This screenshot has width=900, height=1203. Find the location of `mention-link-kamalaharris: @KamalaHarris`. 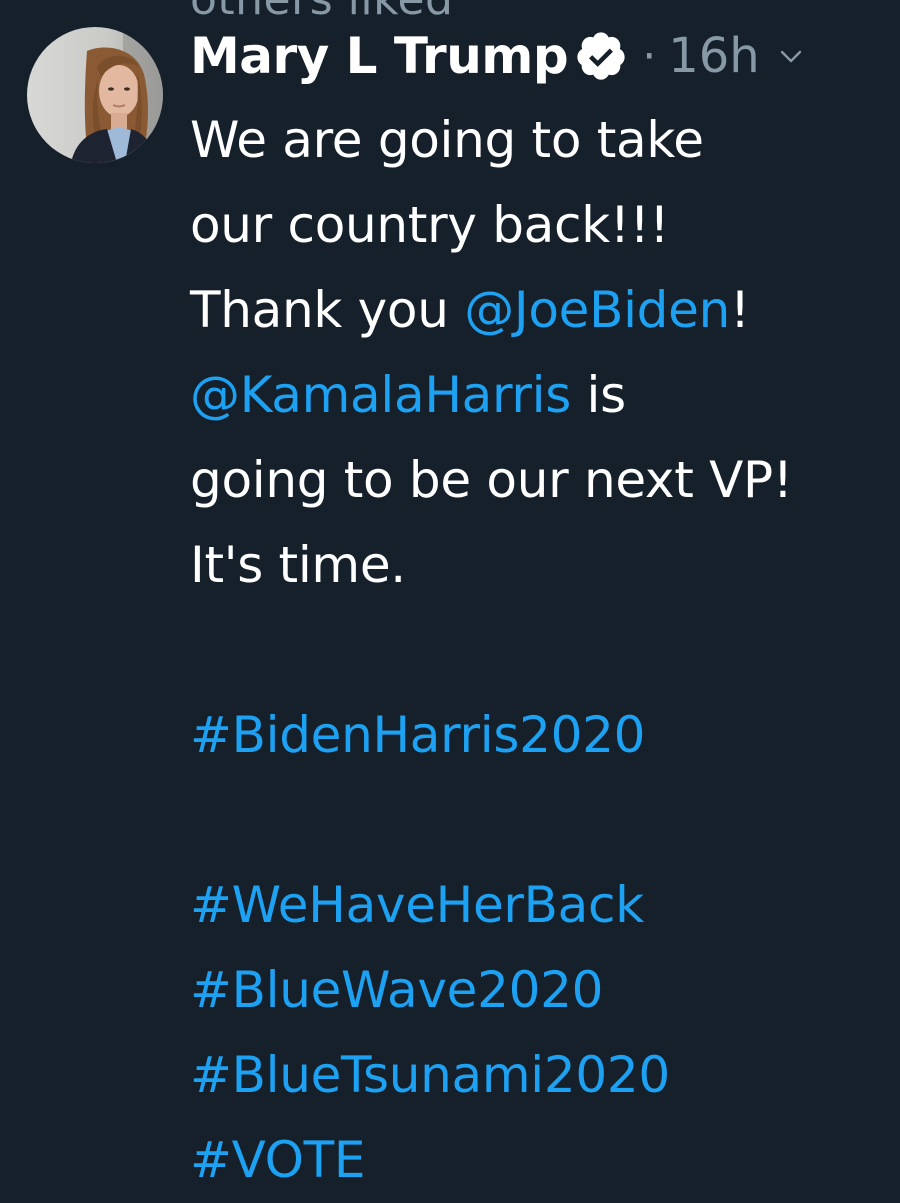

mention-link-kamalaharris: @KamalaHarris is located at coordinates (380, 395).